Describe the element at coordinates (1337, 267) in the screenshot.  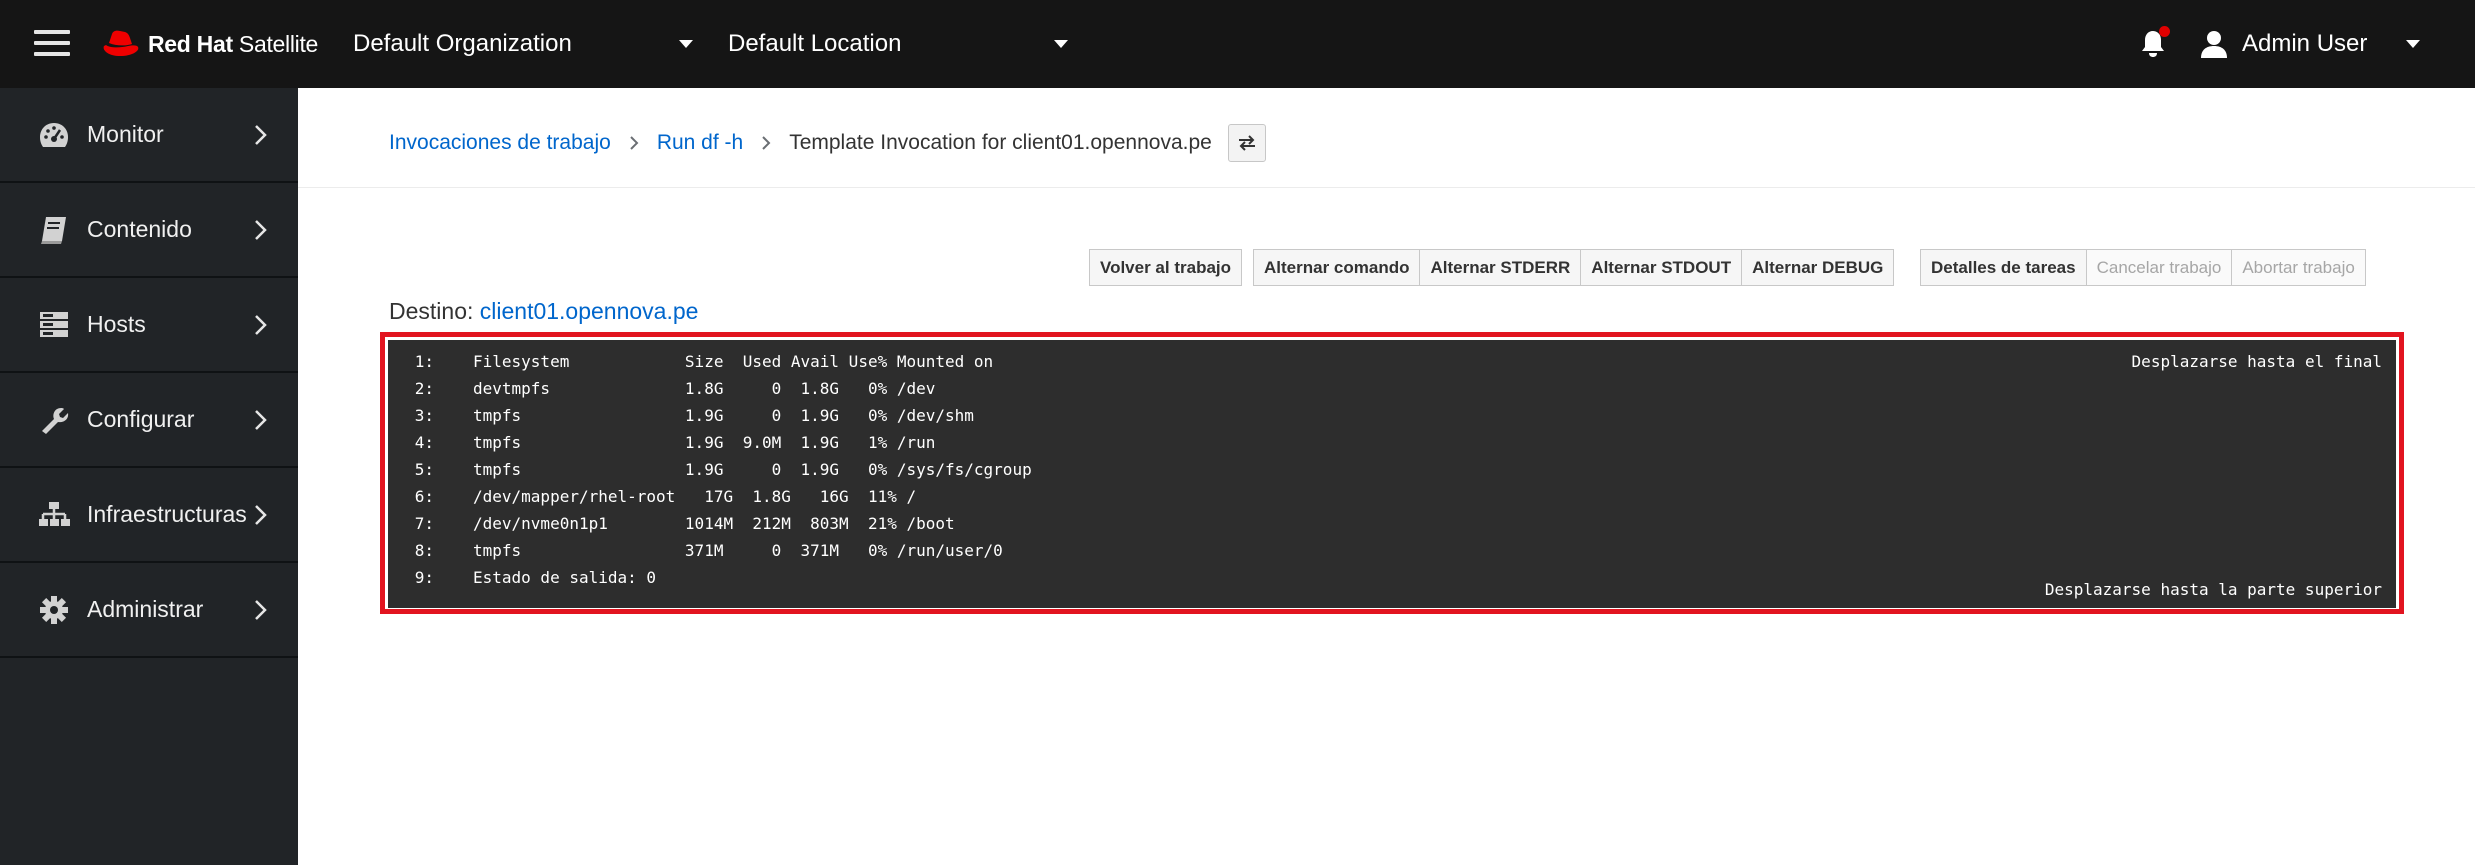
I see `toggle-command-button: Alternar comando` at that location.